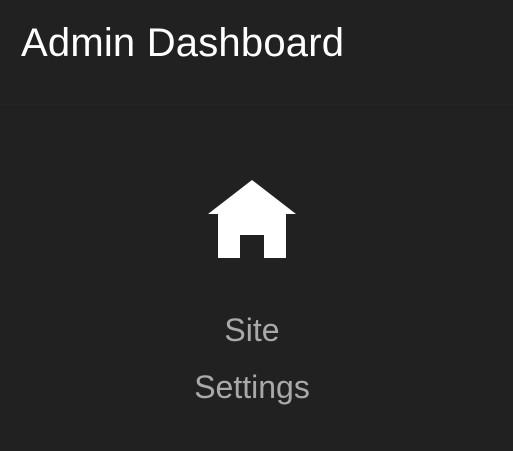  I want to click on home-icon, so click(252, 219).